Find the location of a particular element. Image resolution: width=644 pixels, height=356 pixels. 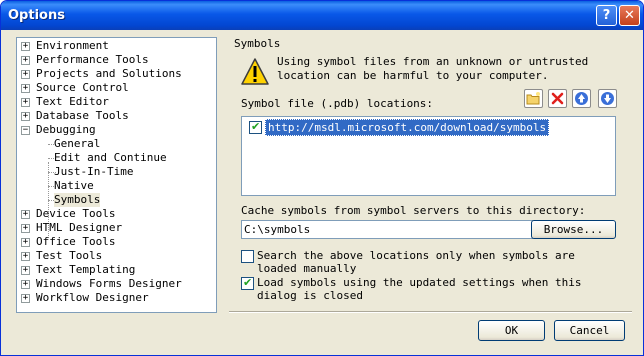

tree-item-symbols: Symbols is located at coordinates (77, 200).